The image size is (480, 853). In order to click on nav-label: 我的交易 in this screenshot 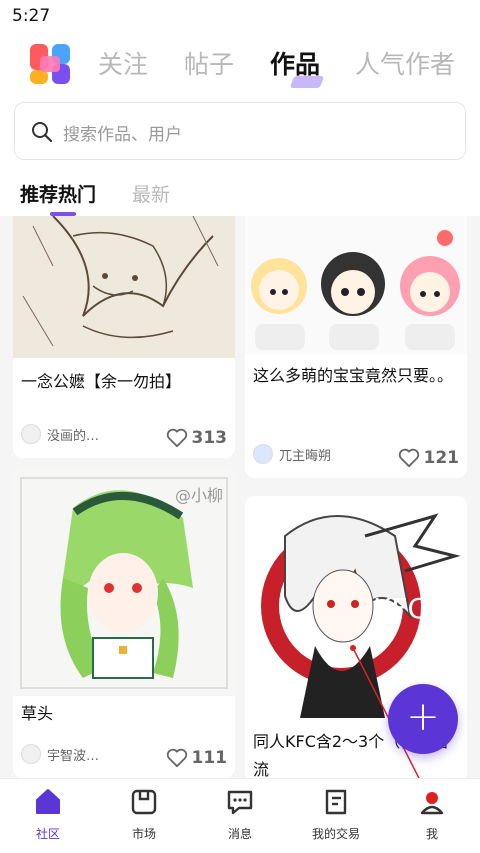, I will do `click(335, 834)`.